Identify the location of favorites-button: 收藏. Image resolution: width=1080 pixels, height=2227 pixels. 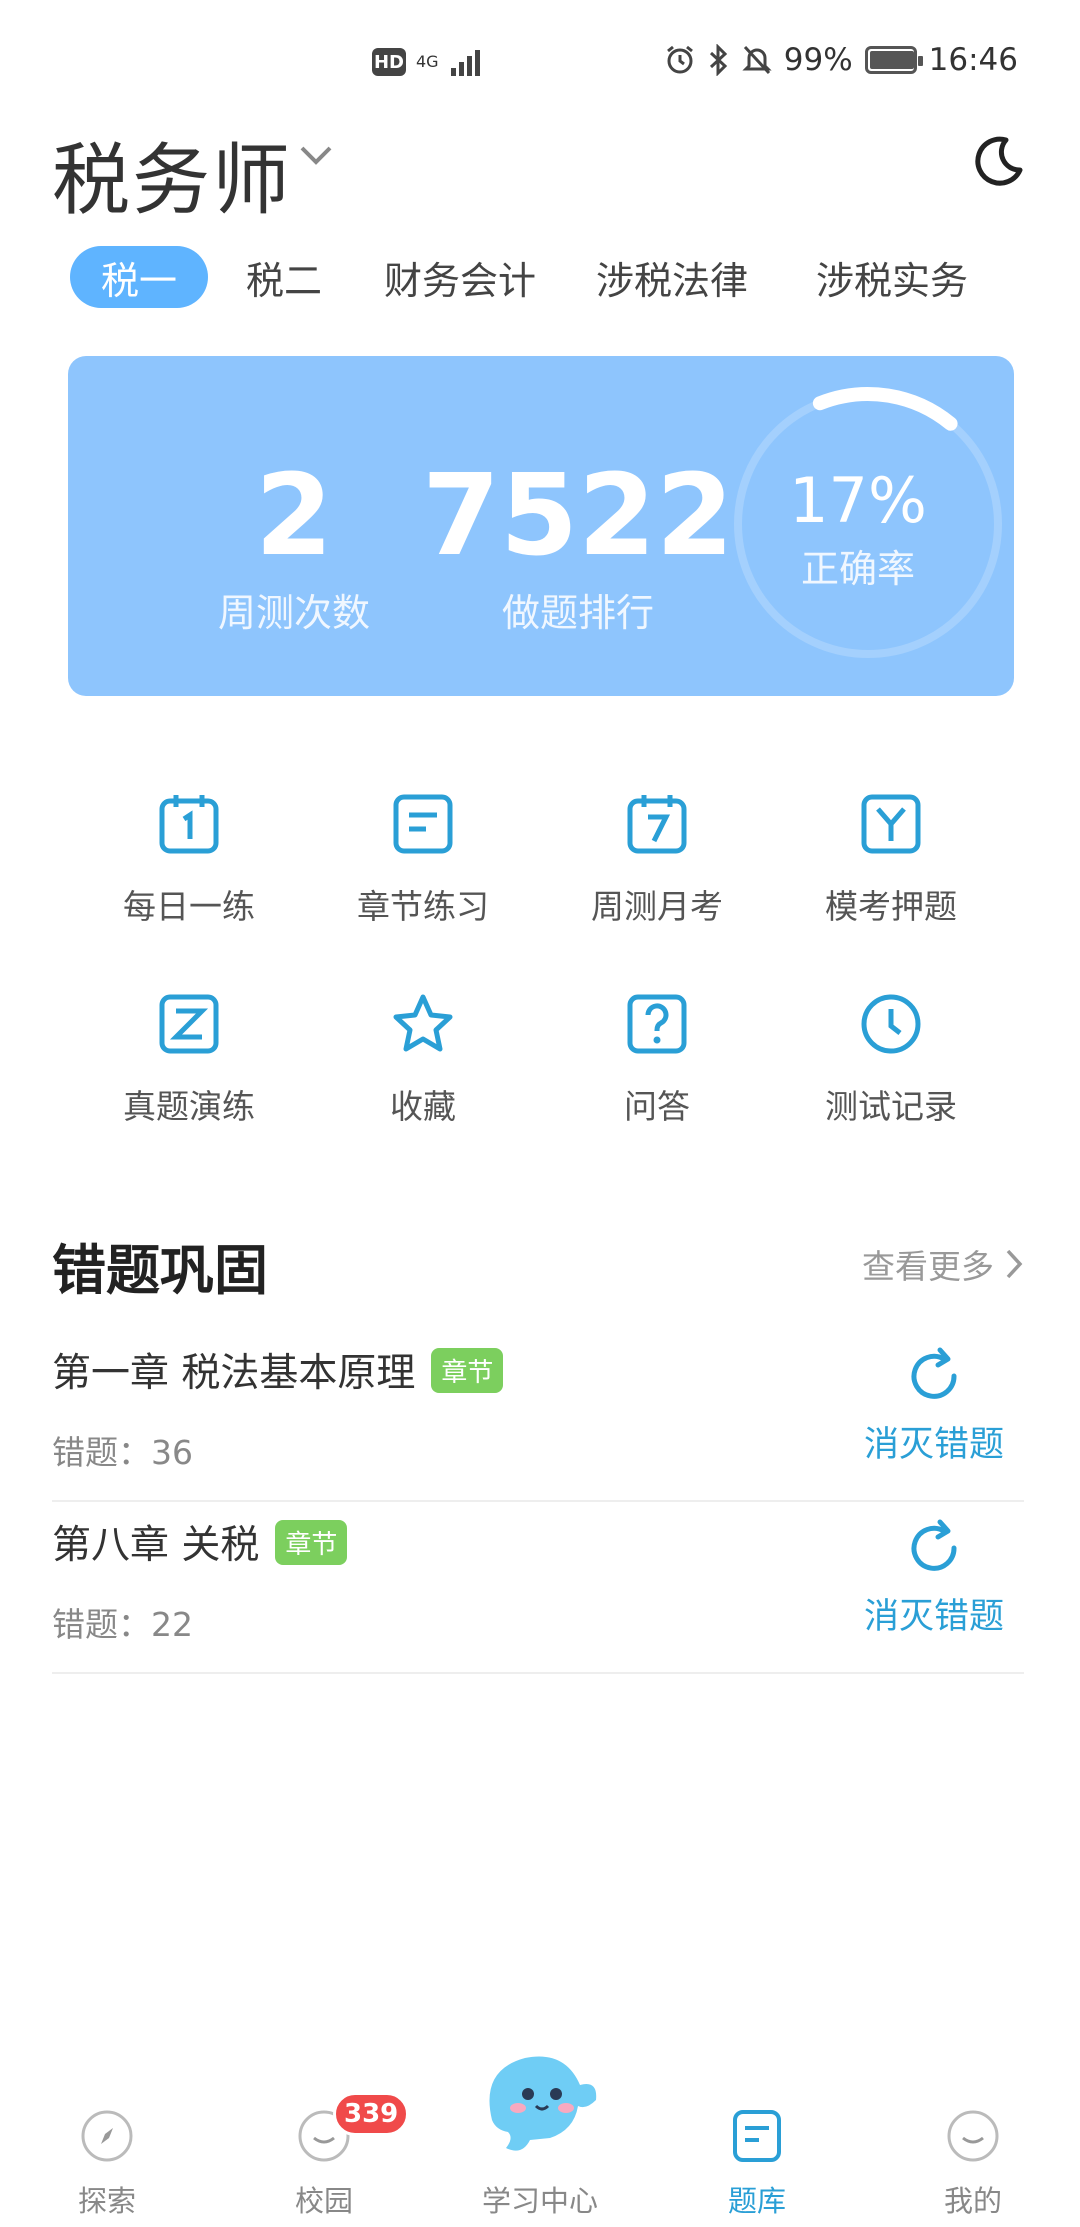
(423, 1059).